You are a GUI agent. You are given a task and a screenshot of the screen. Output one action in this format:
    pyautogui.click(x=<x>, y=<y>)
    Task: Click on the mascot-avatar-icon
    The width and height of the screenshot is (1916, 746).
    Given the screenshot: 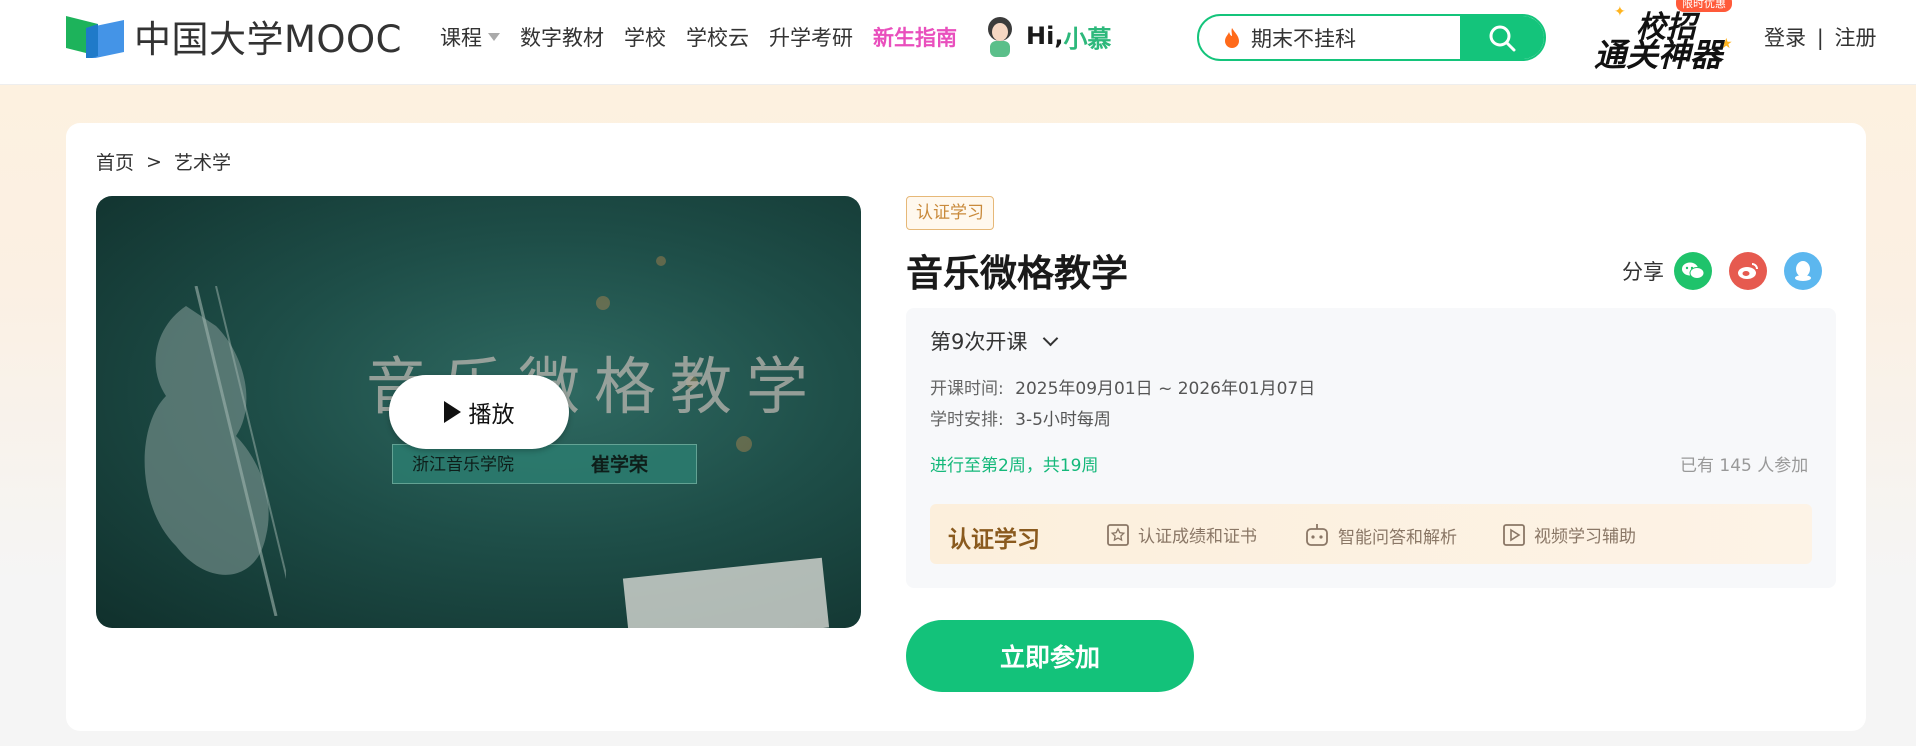 What is the action you would take?
    pyautogui.click(x=1000, y=37)
    